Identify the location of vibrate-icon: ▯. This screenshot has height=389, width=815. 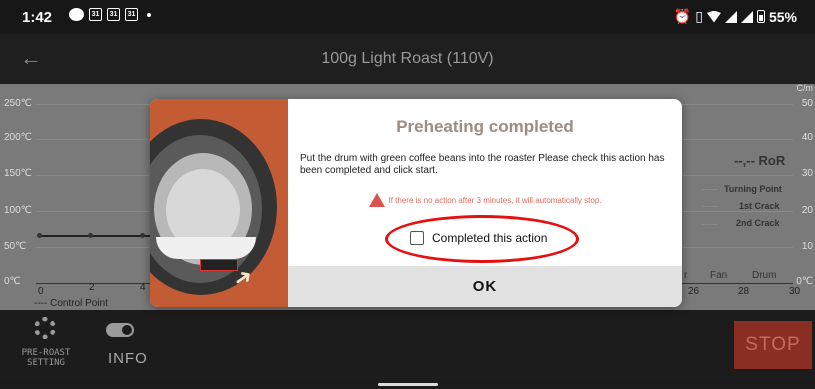
(699, 16).